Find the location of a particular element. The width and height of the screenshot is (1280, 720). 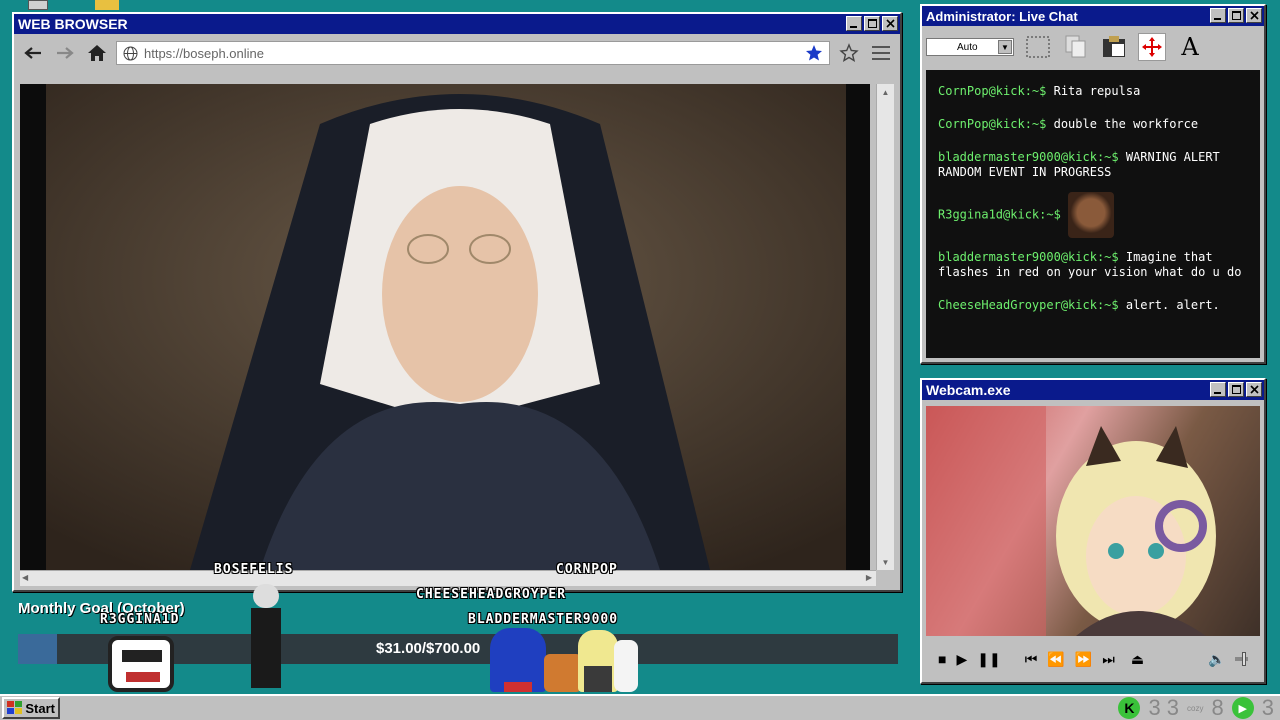

address-bar: https://boseph.online is located at coordinates (473, 53).